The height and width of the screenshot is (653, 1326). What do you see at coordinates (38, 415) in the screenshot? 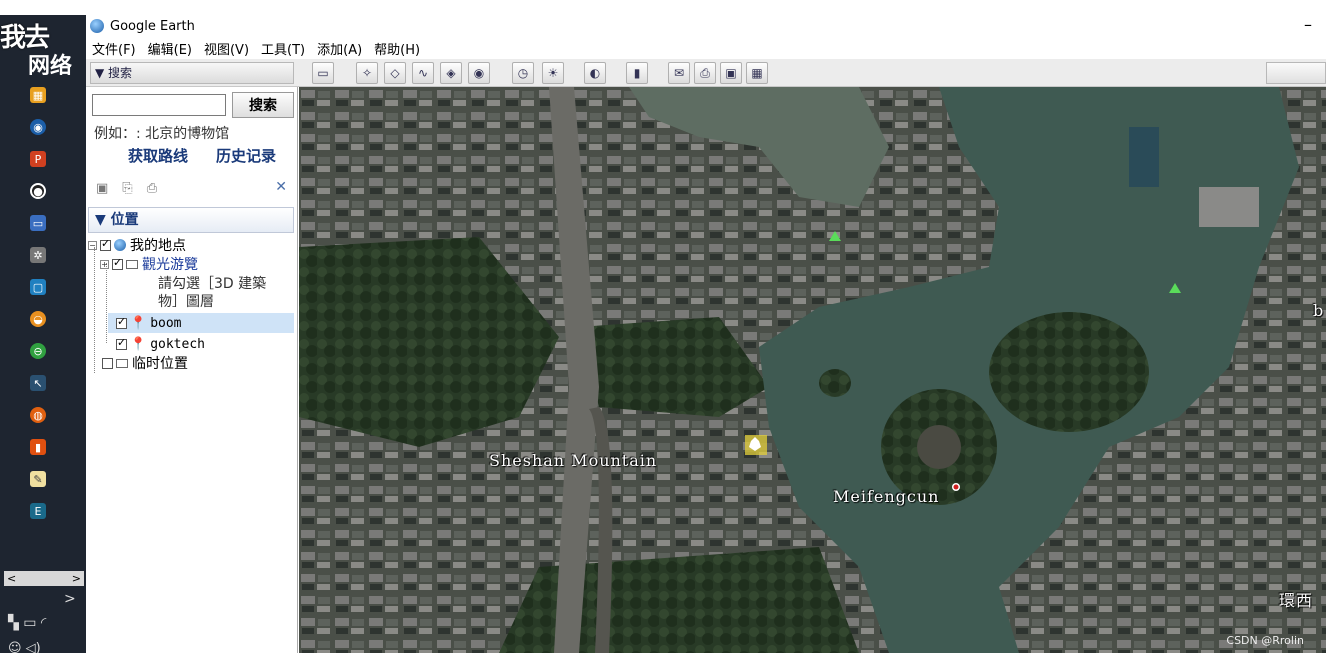
I see `firefox-icon: ◍` at bounding box center [38, 415].